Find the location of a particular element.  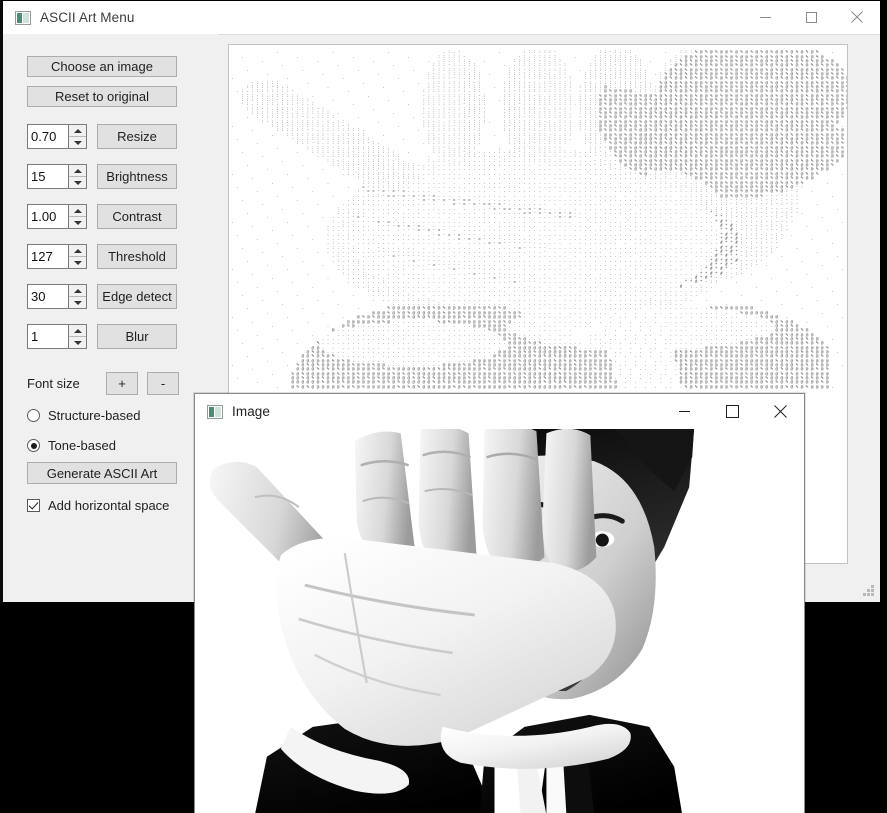

blur-button: Blur is located at coordinates (137, 336).